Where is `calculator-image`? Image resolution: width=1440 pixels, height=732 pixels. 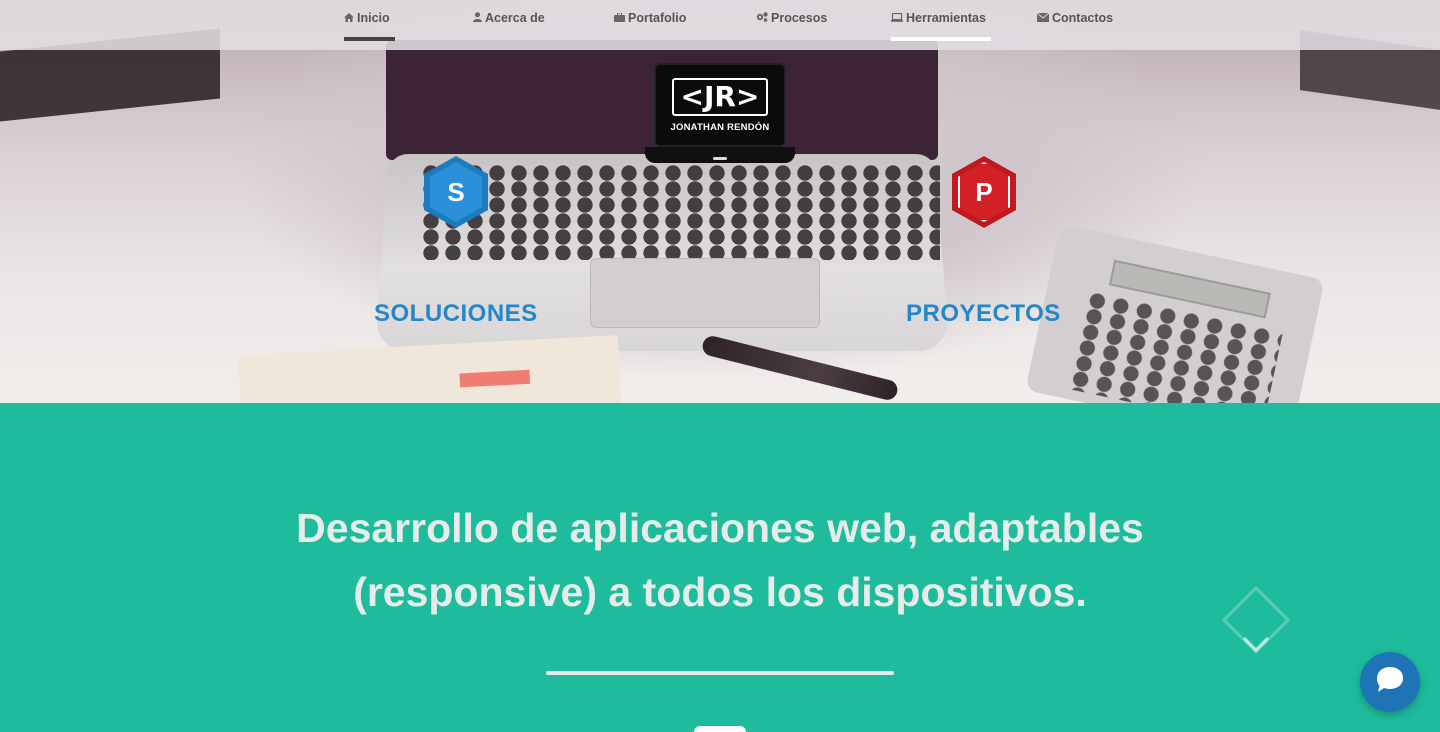 calculator-image is located at coordinates (1175, 313).